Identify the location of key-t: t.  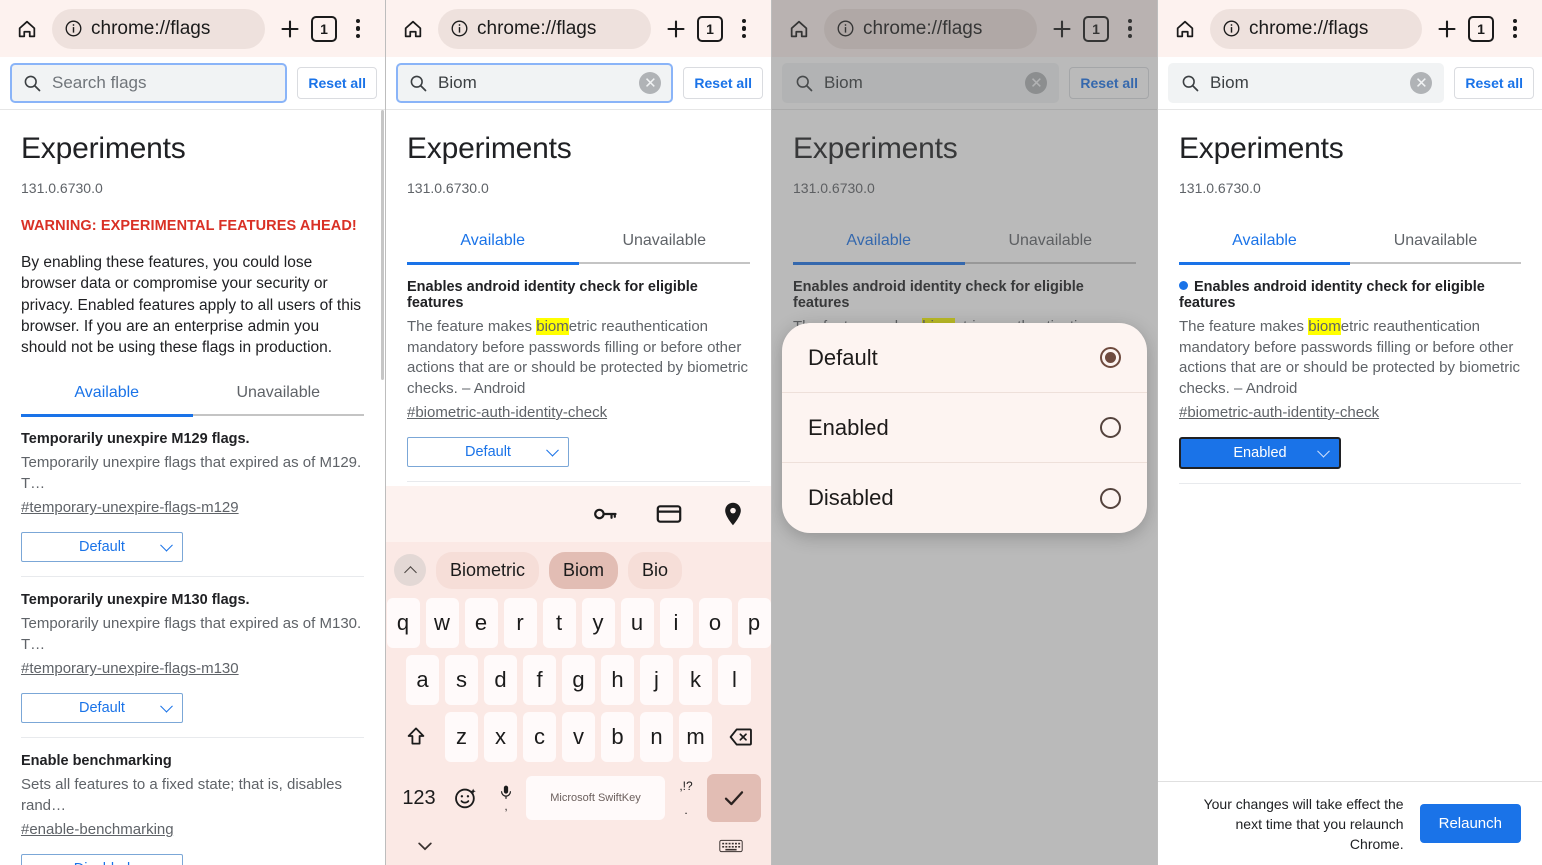
(559, 623).